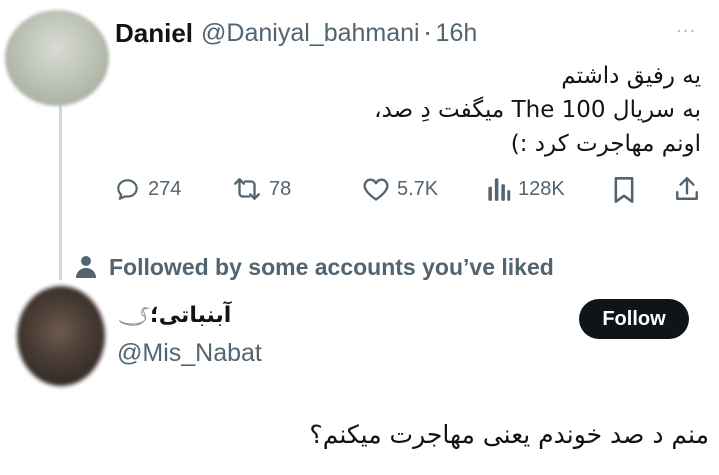  Describe the element at coordinates (634, 319) in the screenshot. I see `follow-button: Follow` at that location.